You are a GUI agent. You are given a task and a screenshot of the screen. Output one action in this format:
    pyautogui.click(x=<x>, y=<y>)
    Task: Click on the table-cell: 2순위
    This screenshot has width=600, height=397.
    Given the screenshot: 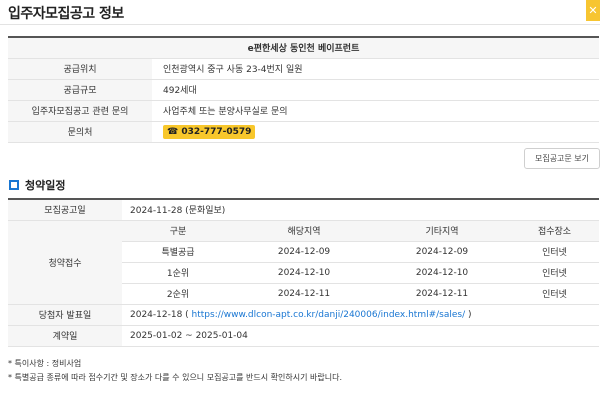 What is the action you would take?
    pyautogui.click(x=178, y=294)
    